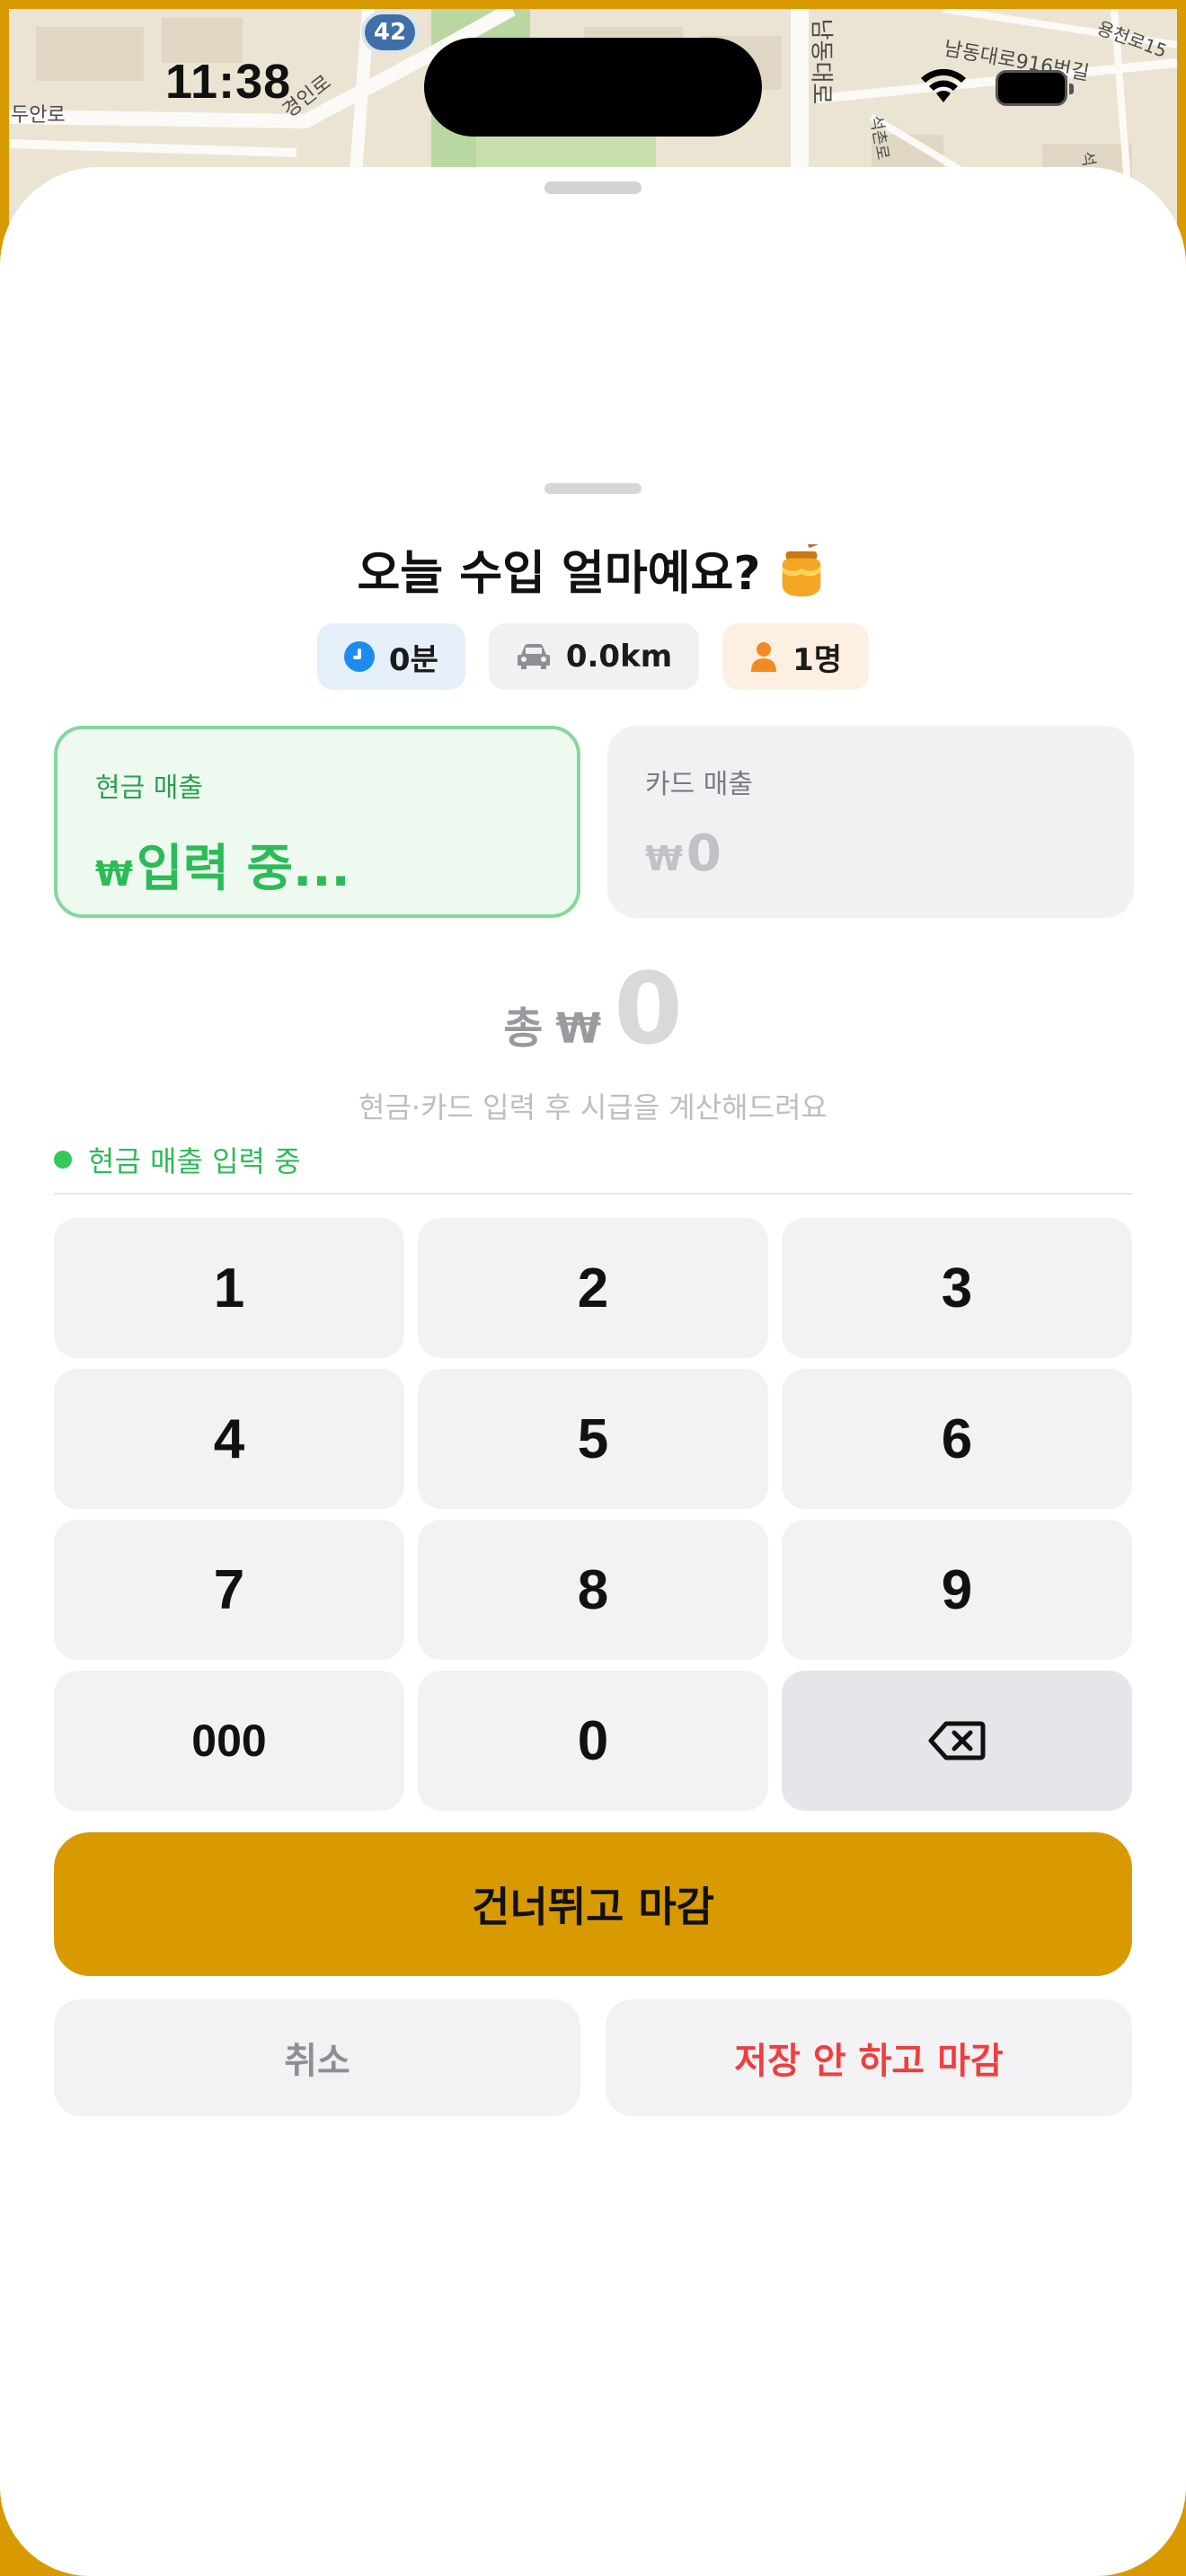  I want to click on card-sales-label: 카드 매출, so click(699, 784).